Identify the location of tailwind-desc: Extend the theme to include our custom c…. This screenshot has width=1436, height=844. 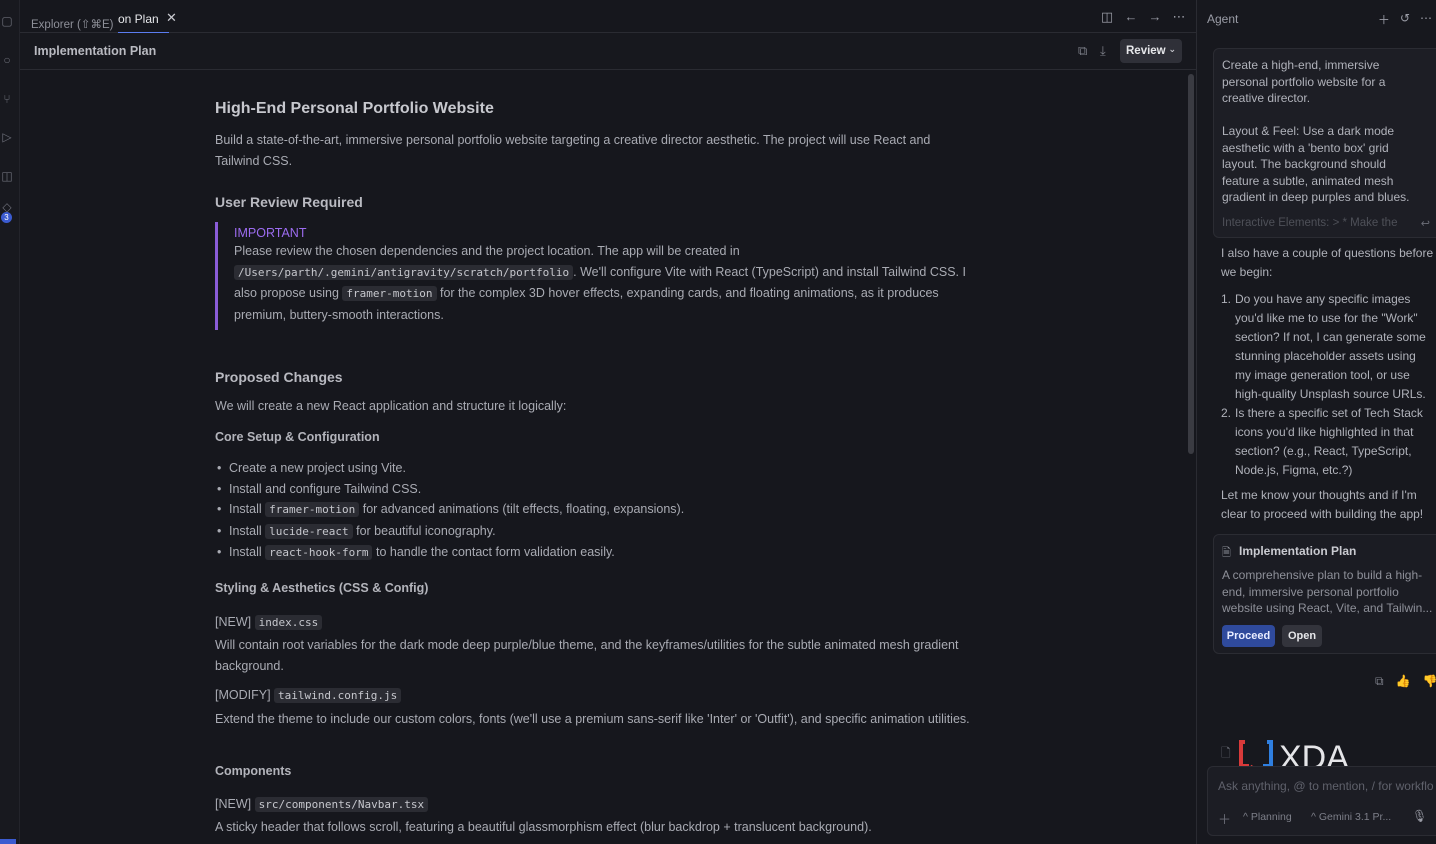
(592, 719).